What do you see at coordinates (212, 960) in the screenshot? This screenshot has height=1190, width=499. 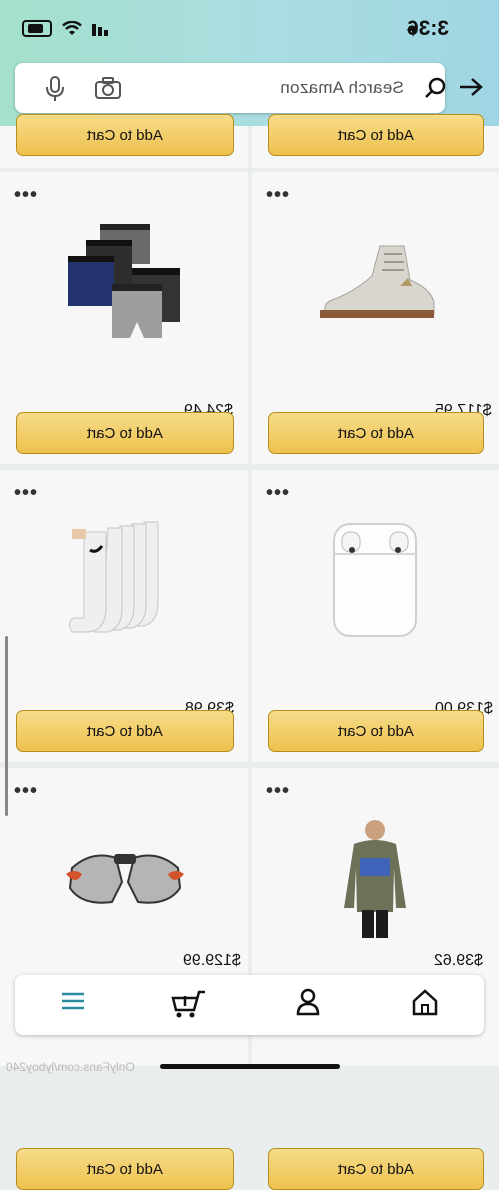 I see `product-price: $129.99` at bounding box center [212, 960].